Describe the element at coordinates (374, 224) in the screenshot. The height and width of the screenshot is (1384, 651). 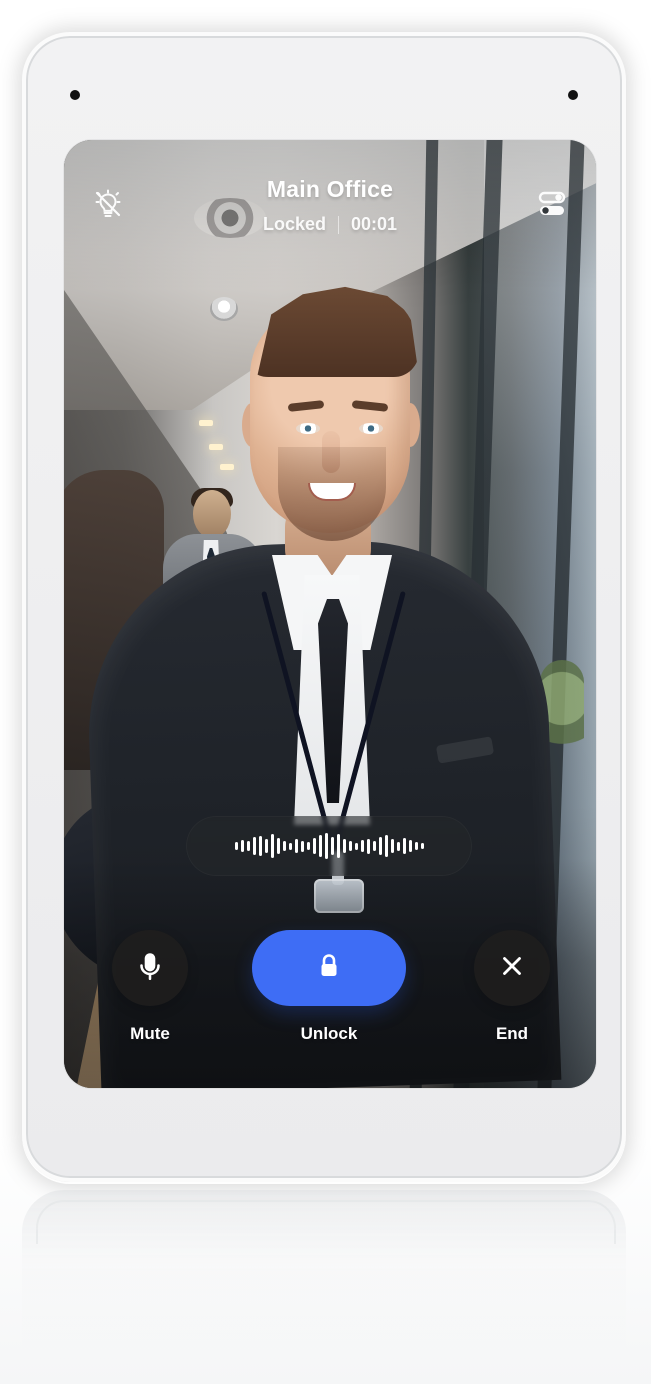
I see `call-timer: 00:01` at that location.